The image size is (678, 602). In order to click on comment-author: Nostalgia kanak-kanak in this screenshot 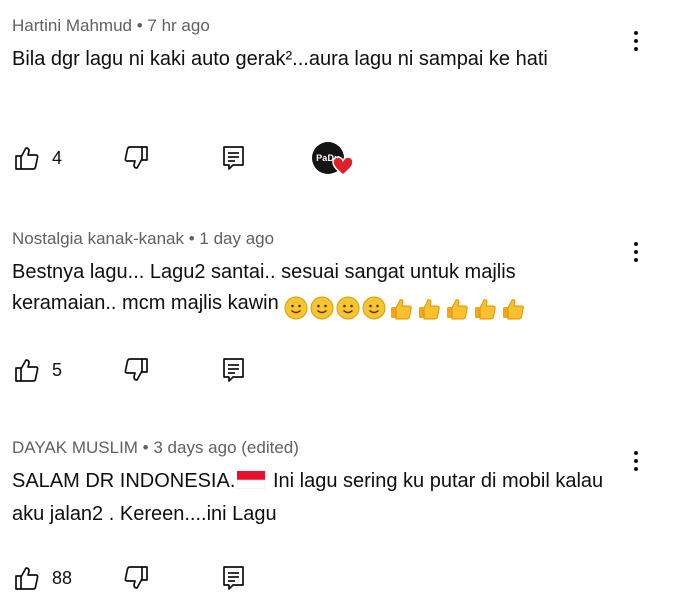, I will do `click(98, 238)`.